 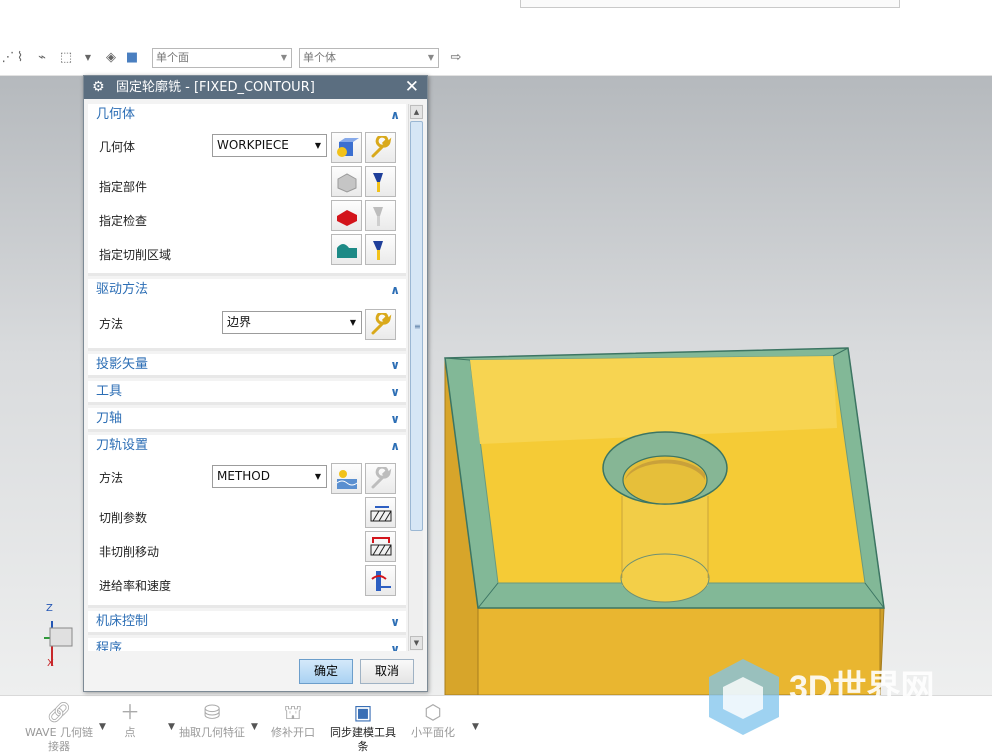 I want to click on wrench-icon, so click(x=381, y=324).